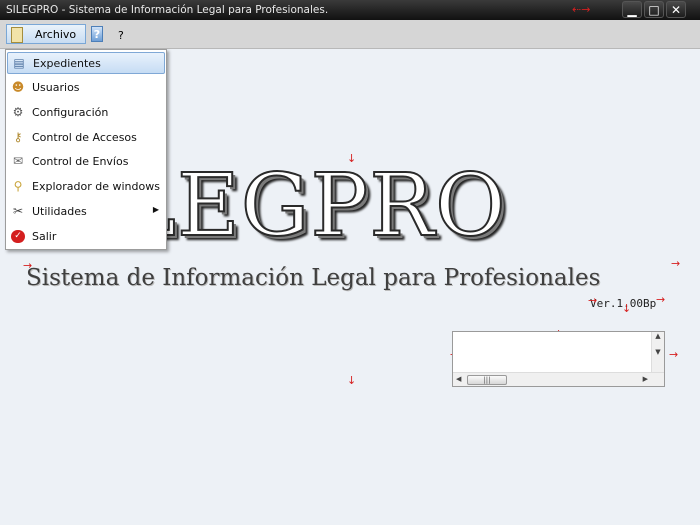 The height and width of the screenshot is (525, 700). I want to click on exit-icon: ✓, so click(18, 236).